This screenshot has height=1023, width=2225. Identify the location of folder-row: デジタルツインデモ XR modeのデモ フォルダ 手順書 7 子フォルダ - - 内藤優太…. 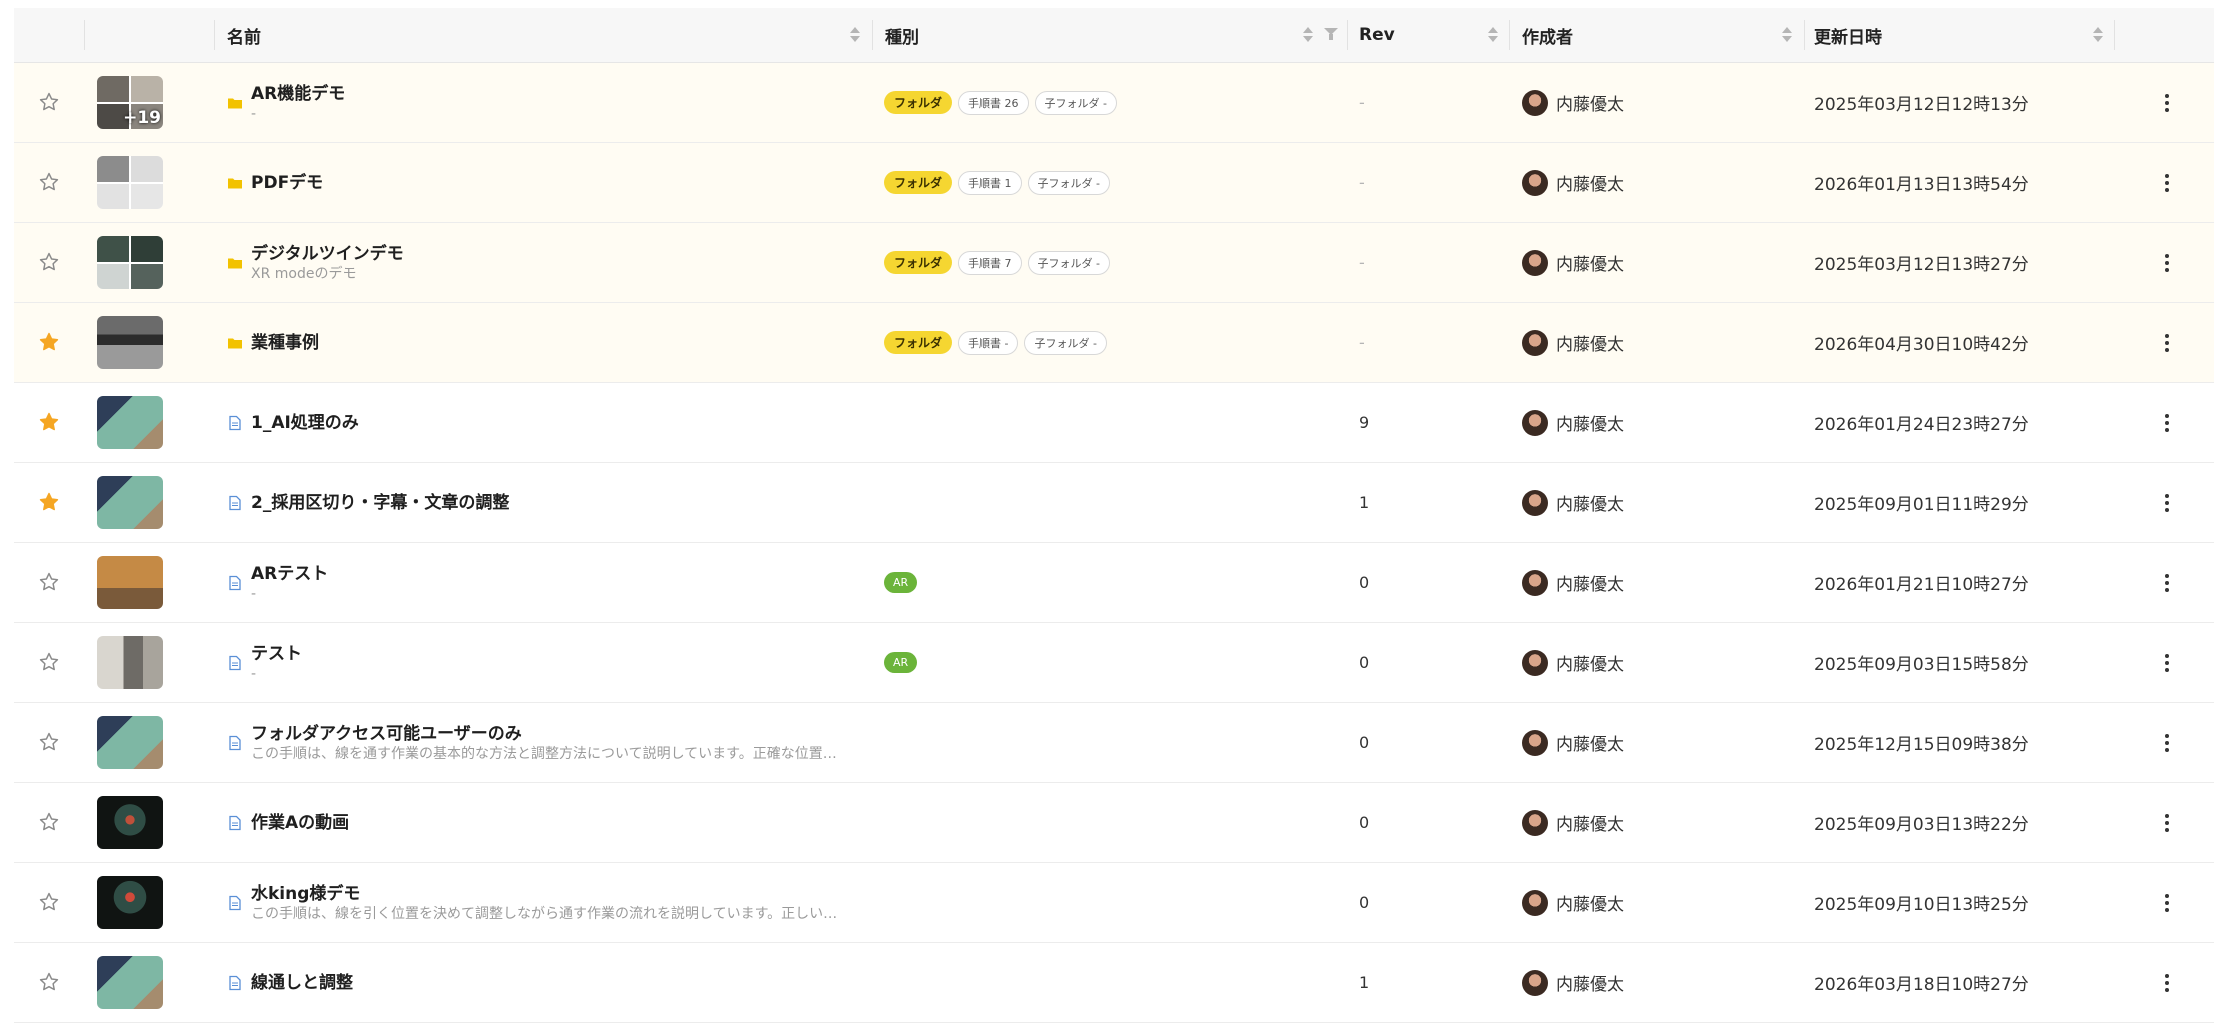
(1114, 263).